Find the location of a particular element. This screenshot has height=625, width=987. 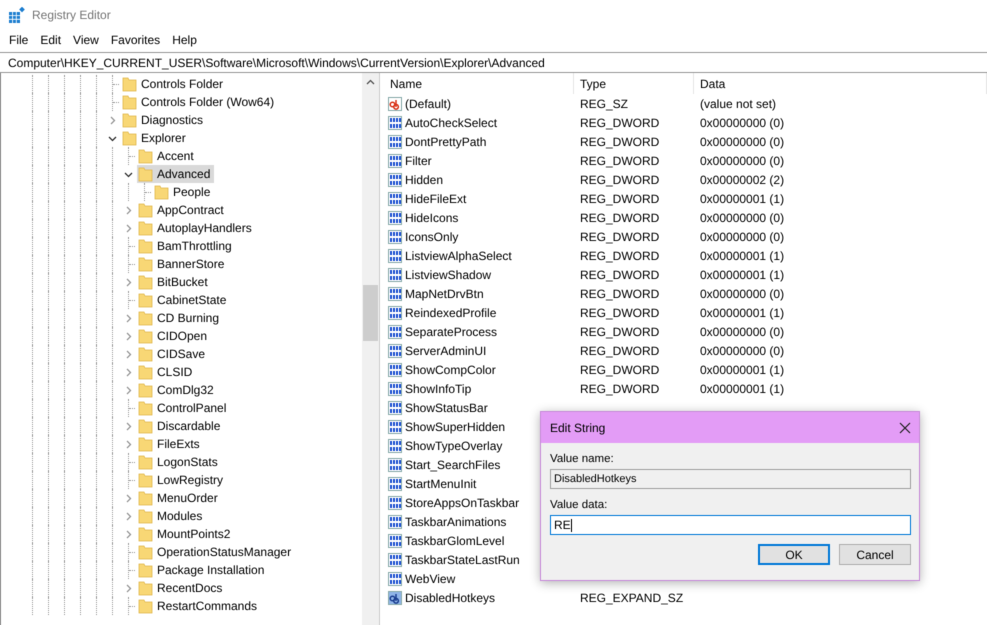

tree-item: AutoplayHandlers is located at coordinates (204, 228).